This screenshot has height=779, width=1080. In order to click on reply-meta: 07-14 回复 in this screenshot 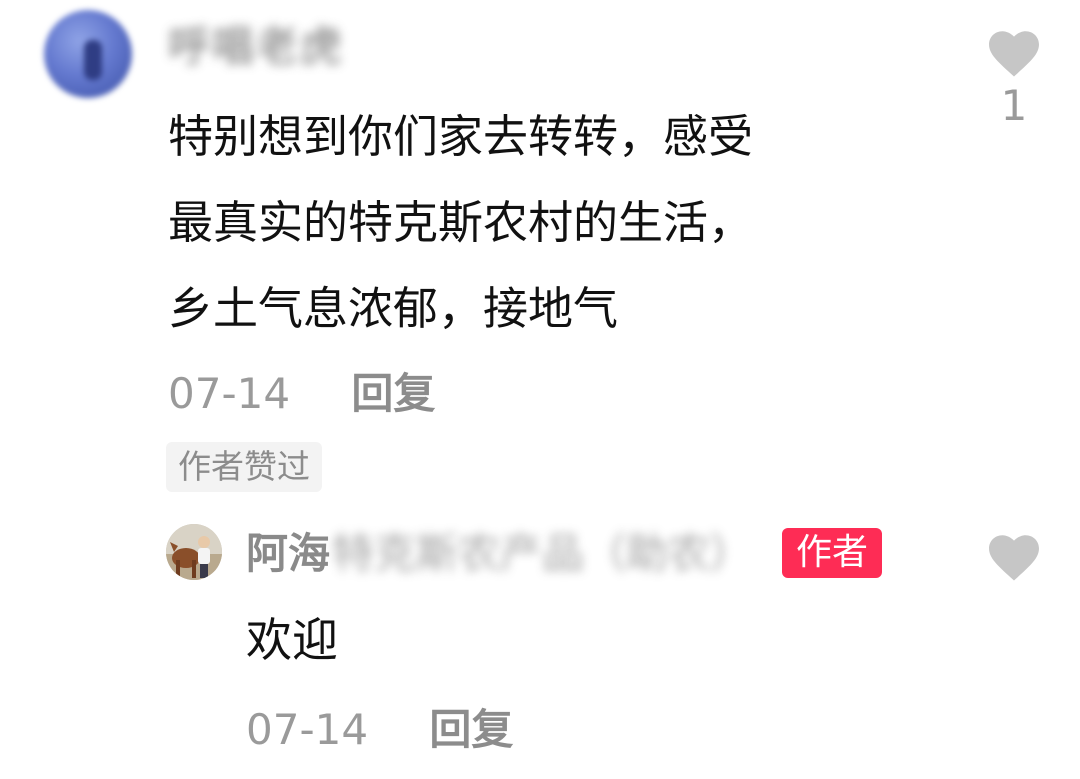, I will do `click(379, 730)`.